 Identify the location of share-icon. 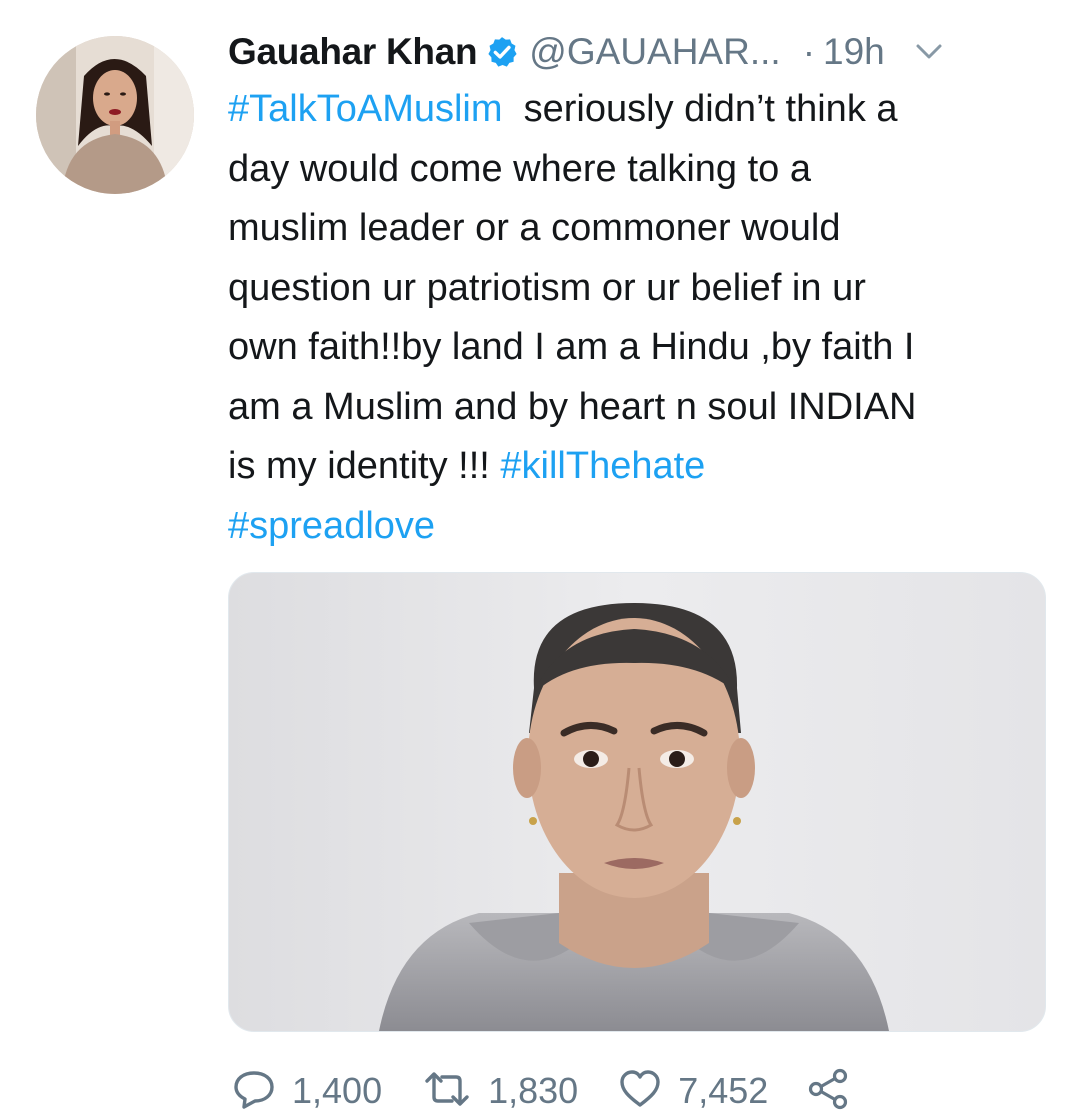
(828, 1091).